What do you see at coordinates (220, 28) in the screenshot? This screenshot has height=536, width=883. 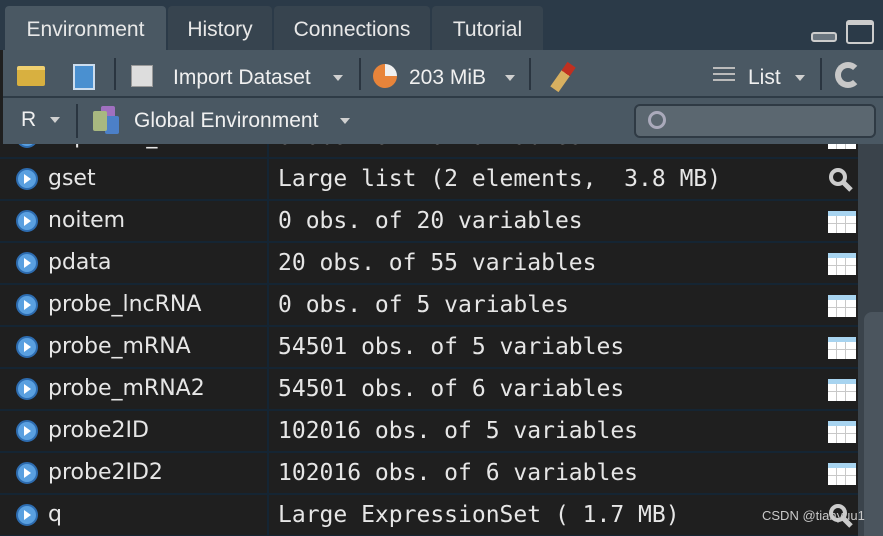 I see `tab-history: History` at bounding box center [220, 28].